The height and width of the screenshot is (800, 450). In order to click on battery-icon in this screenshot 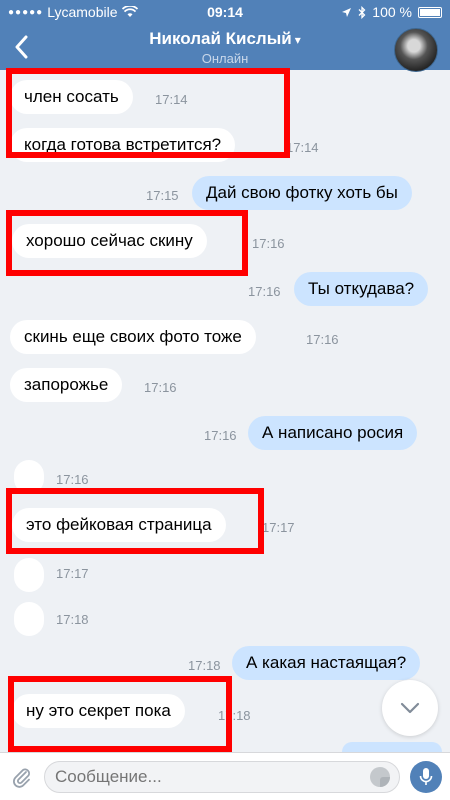, I will do `click(430, 12)`.